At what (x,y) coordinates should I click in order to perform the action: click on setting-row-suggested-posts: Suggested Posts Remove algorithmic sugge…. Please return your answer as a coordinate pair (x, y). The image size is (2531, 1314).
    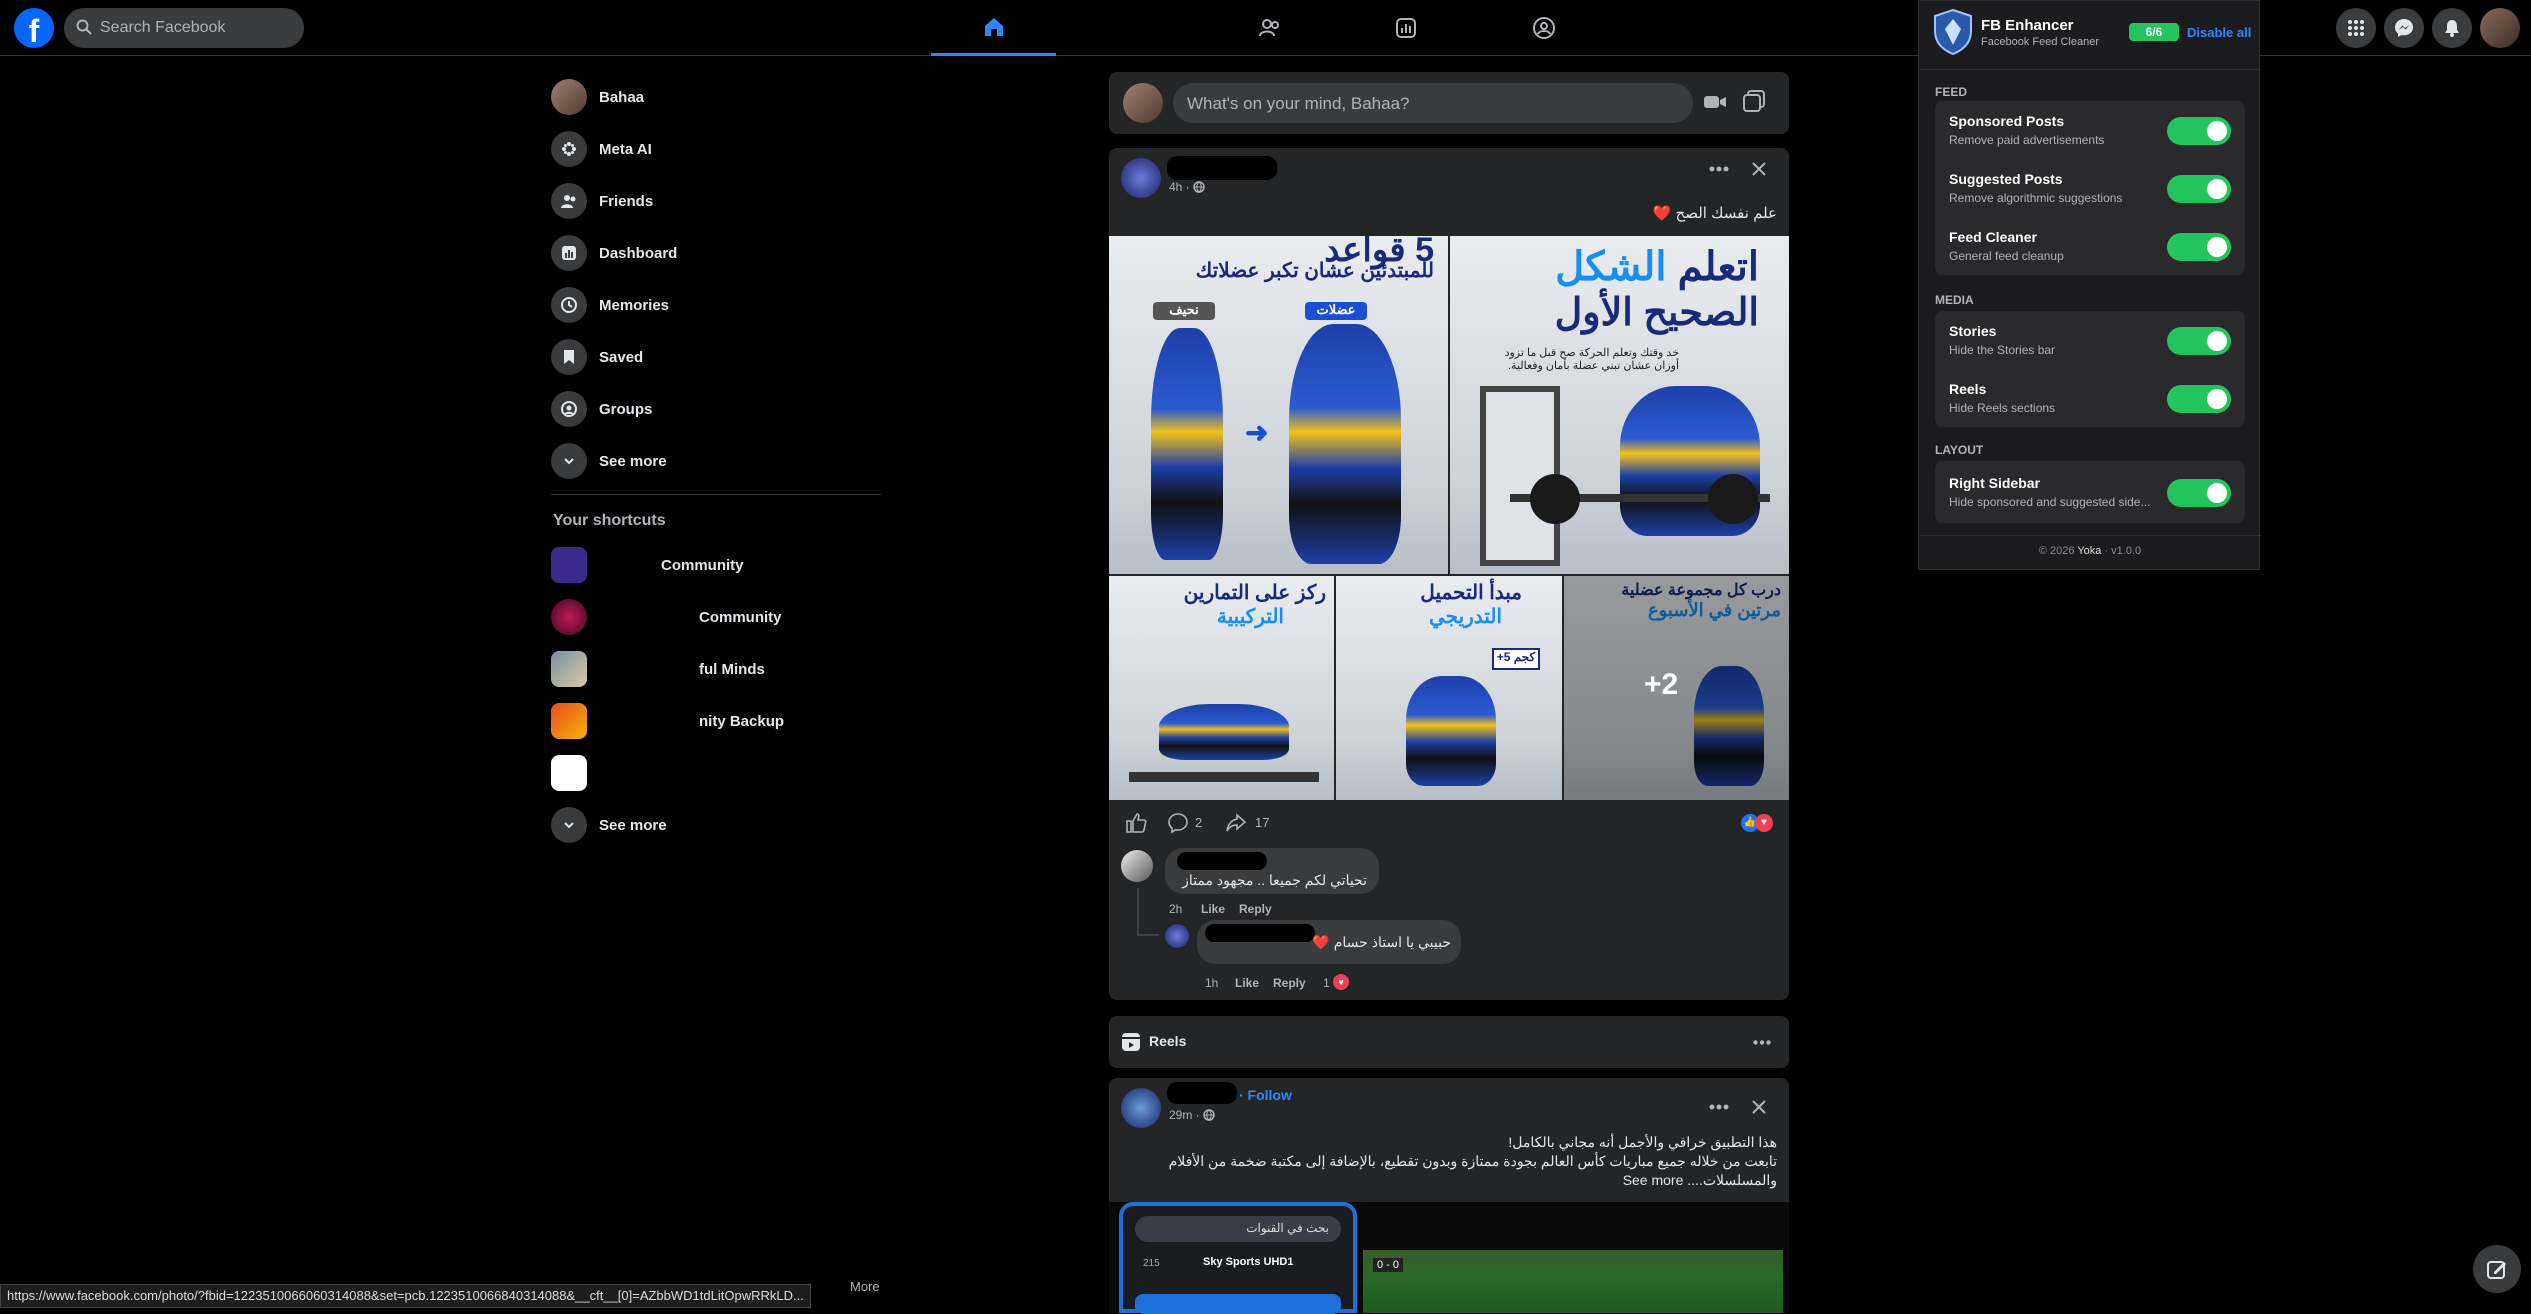
    Looking at the image, I should click on (2090, 188).